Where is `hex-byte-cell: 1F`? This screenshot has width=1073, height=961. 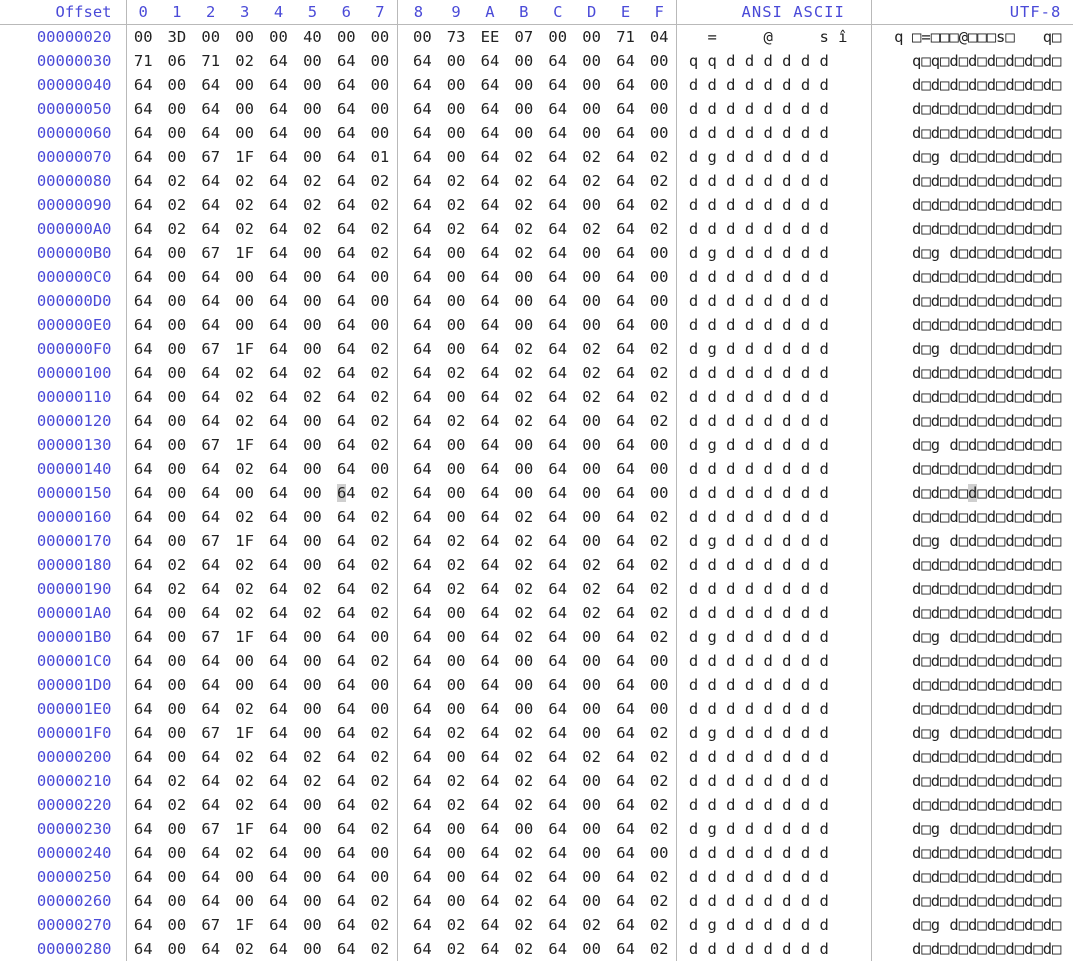 hex-byte-cell: 1F is located at coordinates (245, 445).